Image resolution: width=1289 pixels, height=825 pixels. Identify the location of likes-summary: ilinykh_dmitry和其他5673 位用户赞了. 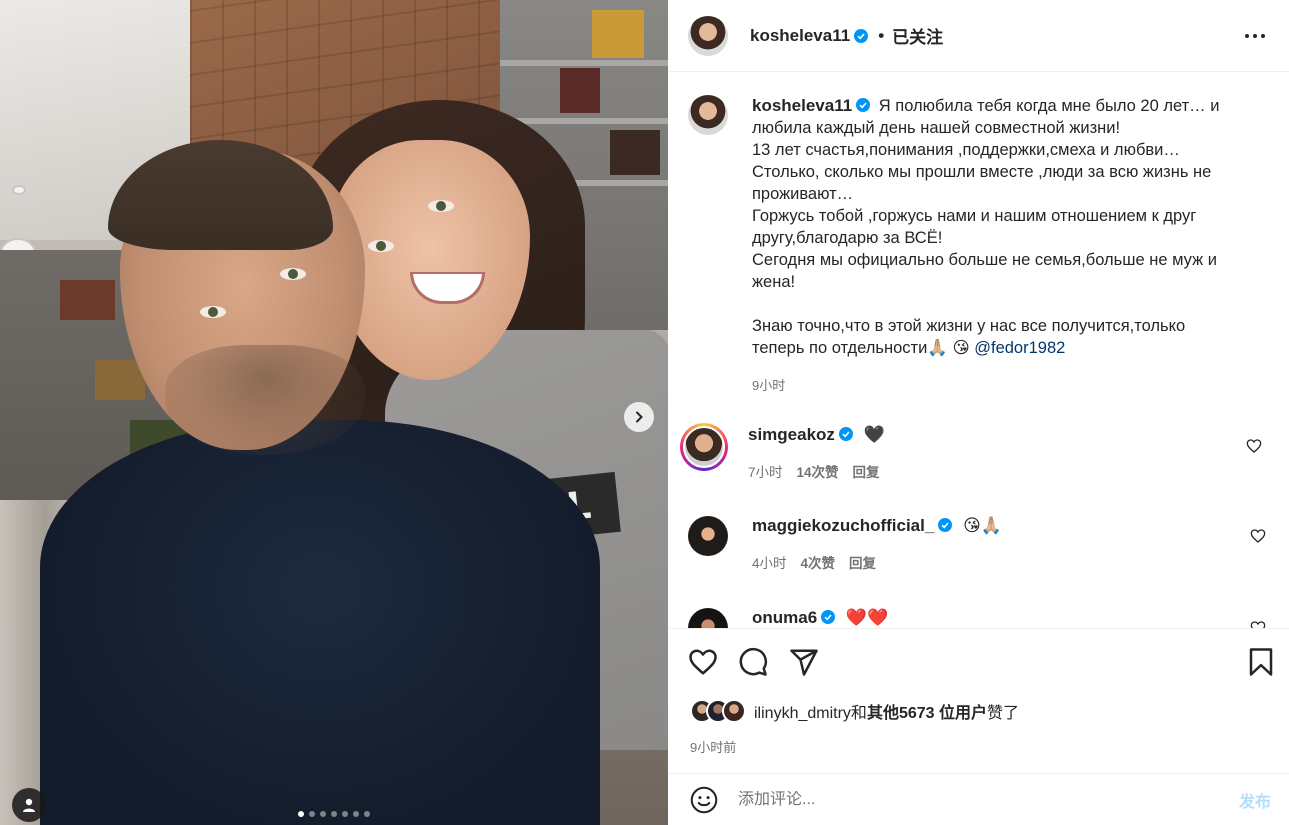
(854, 711).